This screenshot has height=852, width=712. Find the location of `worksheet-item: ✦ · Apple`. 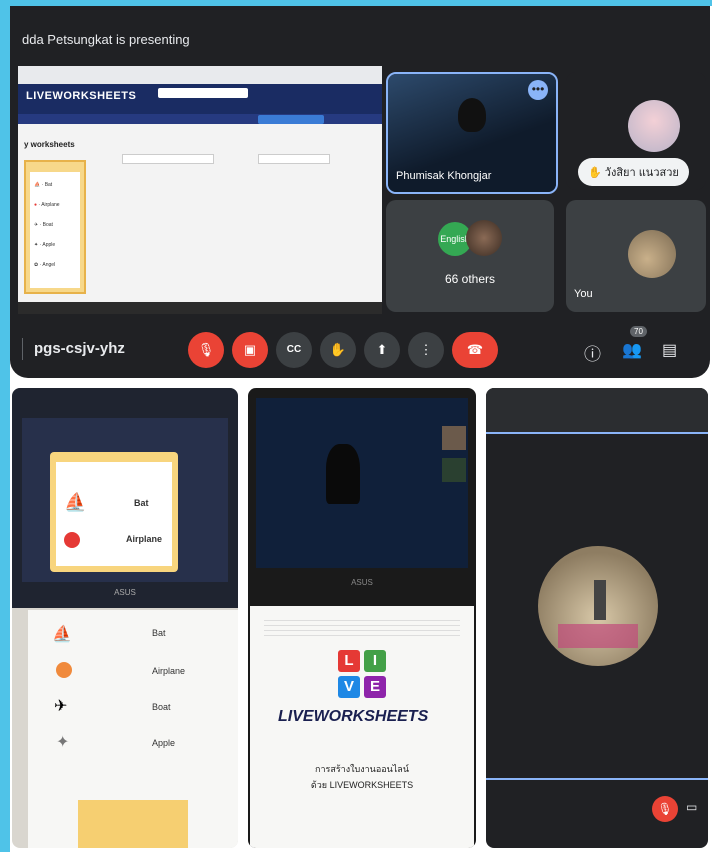

worksheet-item: ✦ · Apple is located at coordinates (45, 245).